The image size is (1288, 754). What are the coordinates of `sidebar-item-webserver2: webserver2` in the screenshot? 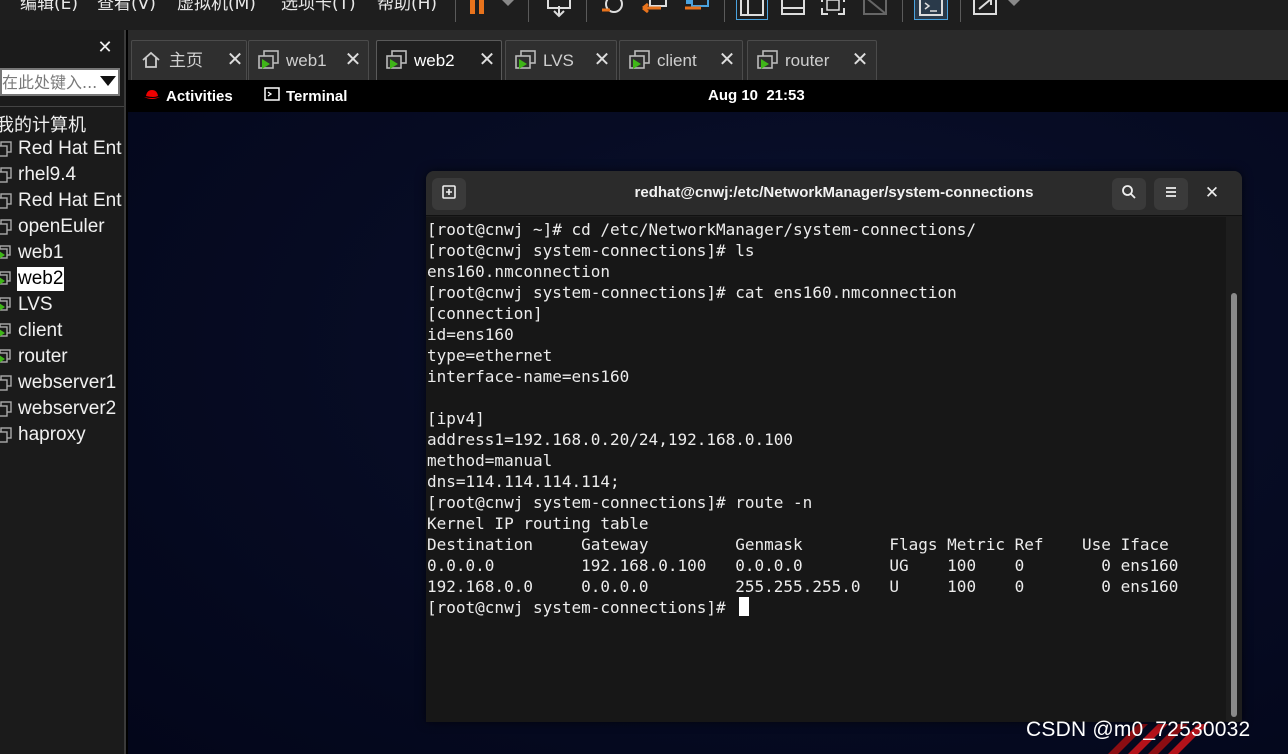 It's located at (62, 409).